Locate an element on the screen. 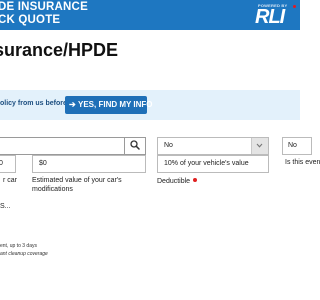 Image resolution: width=320 pixels, height=300 pixels. search-button is located at coordinates (135, 146).